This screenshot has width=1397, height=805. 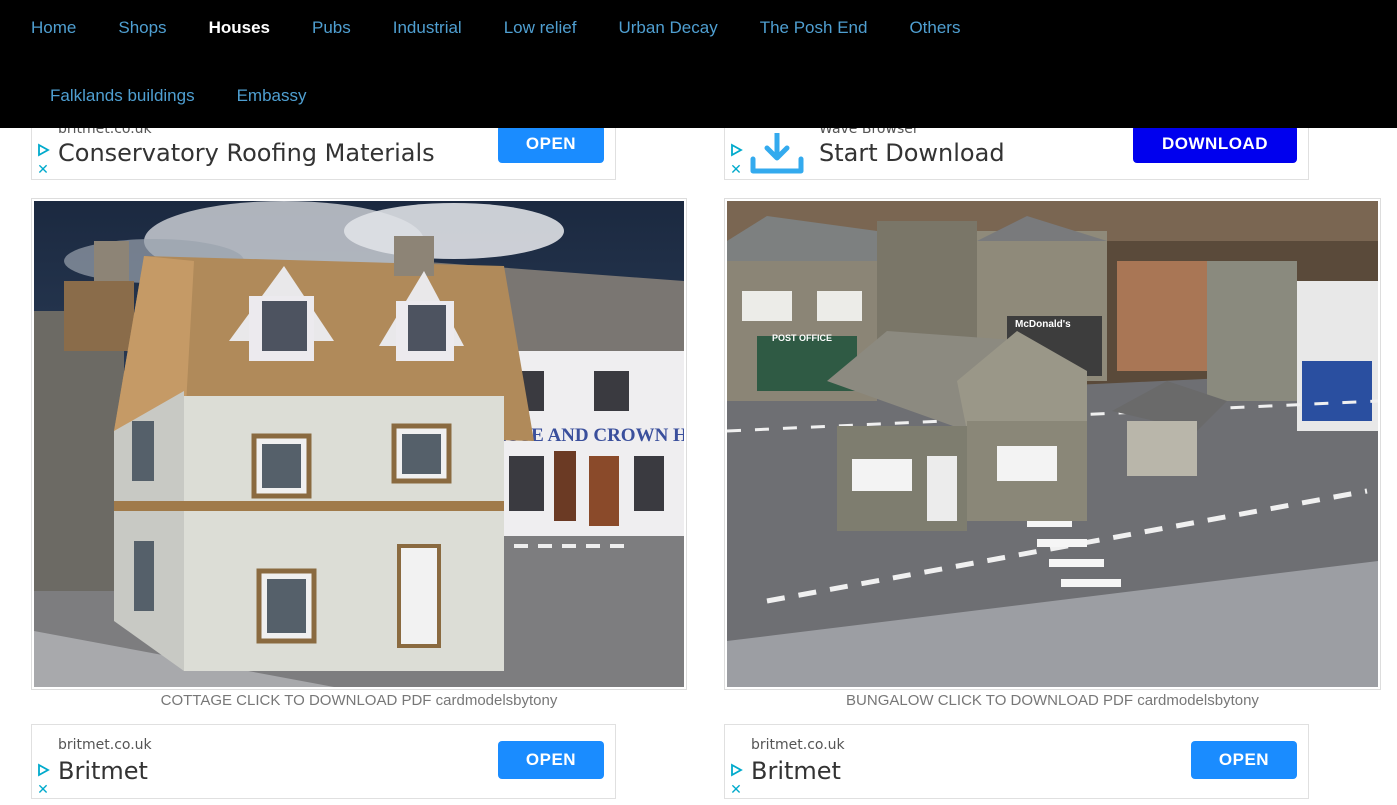 I want to click on ad-download-button: DOWNLOAD, so click(x=1215, y=144).